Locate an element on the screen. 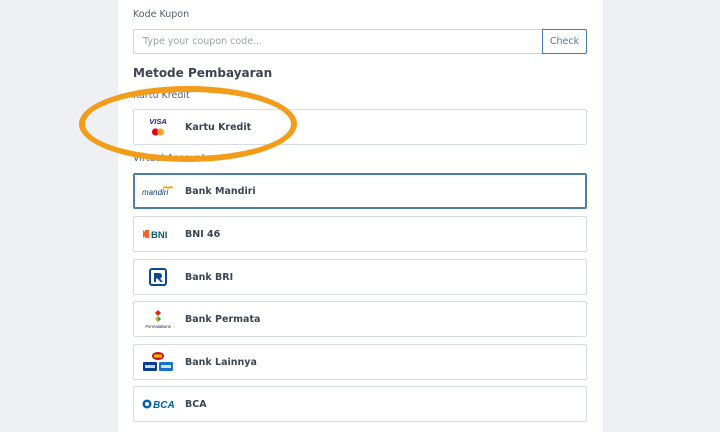 This screenshot has height=432, width=720. svg-text: BNI is located at coordinates (159, 235).